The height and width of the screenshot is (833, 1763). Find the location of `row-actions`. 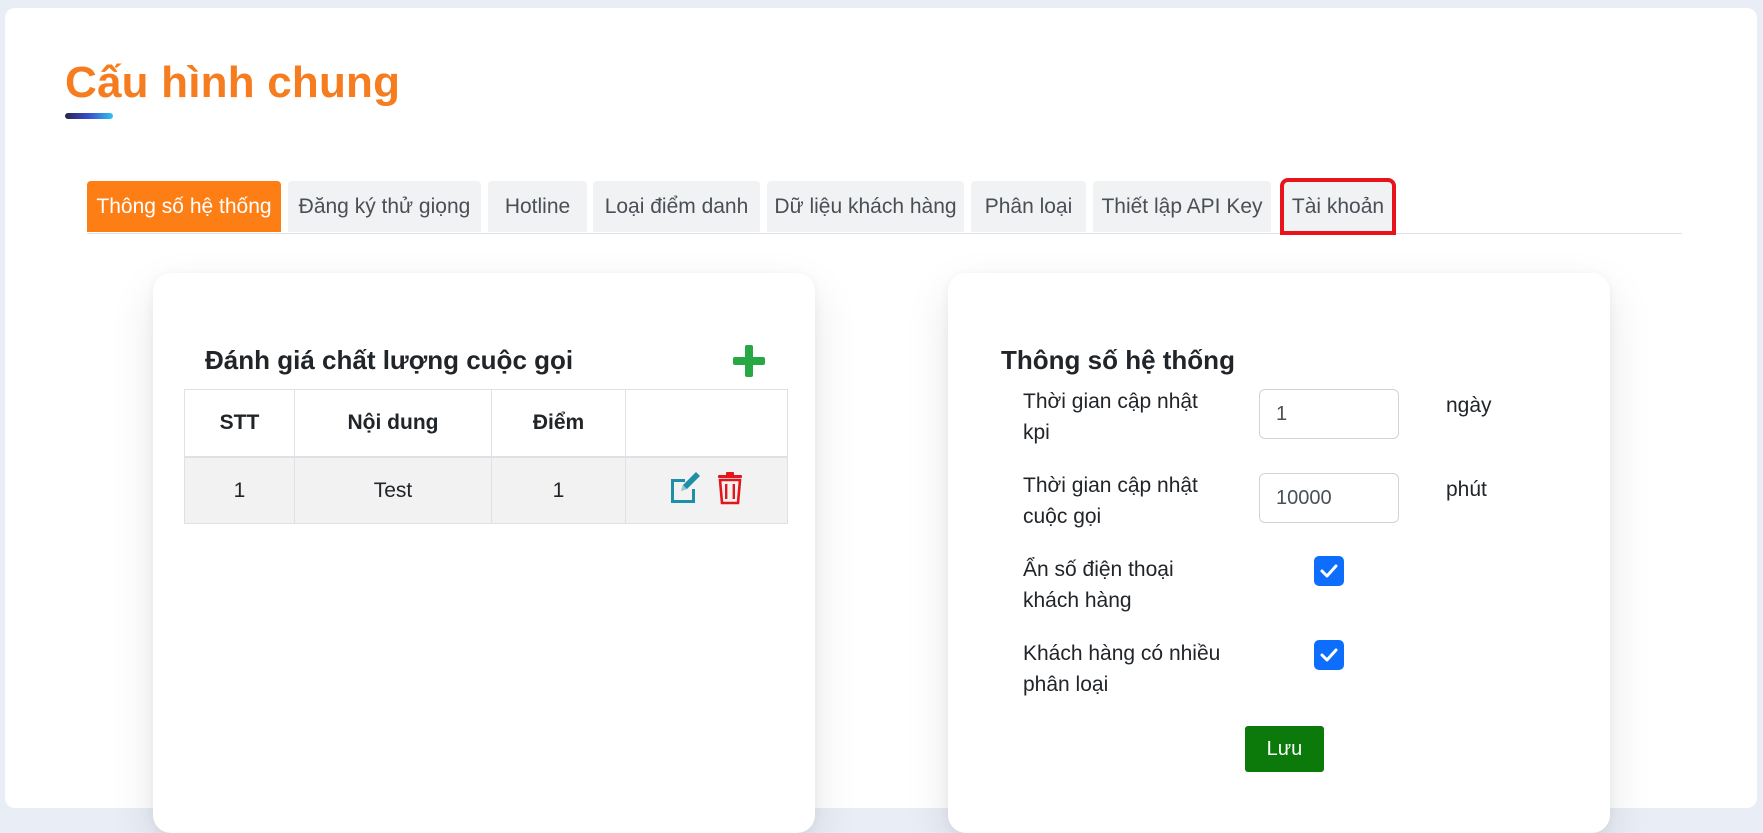

row-actions is located at coordinates (707, 488).